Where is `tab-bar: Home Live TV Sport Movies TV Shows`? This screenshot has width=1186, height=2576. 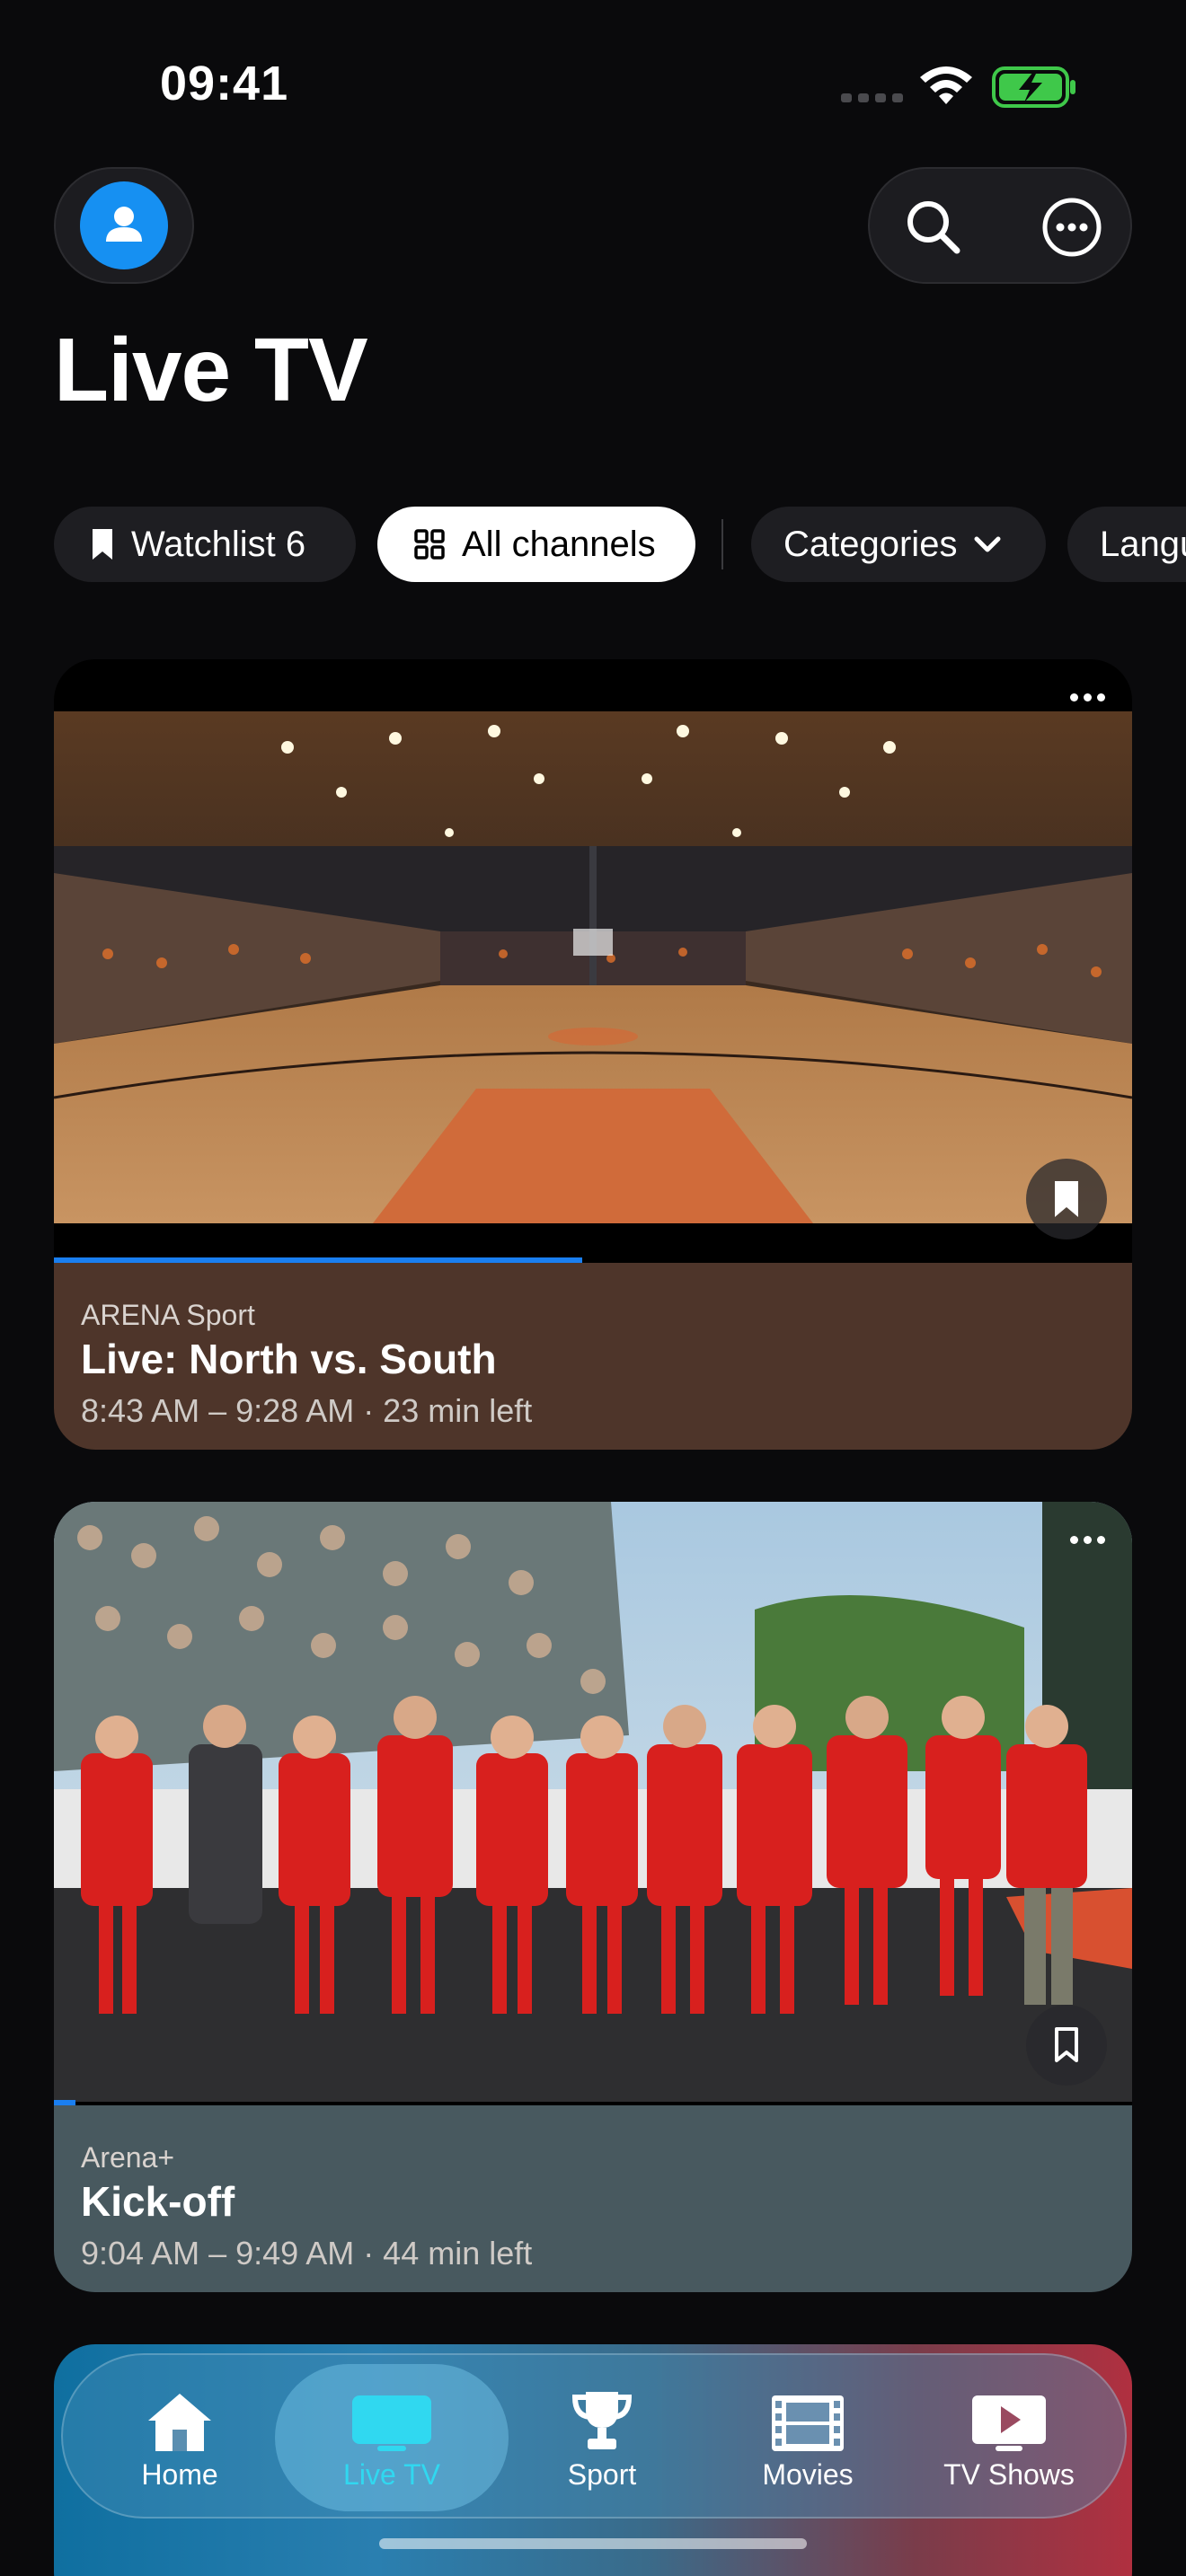
tab-bar: Home Live TV Sport Movies TV Shows is located at coordinates (594, 2436).